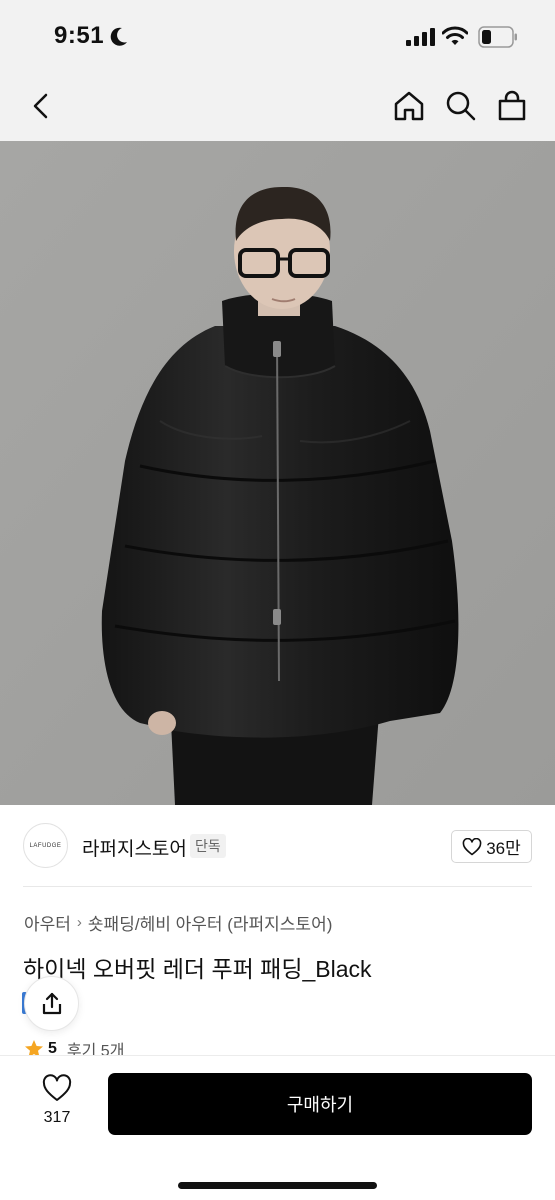 Image resolution: width=555 pixels, height=1200 pixels. I want to click on share-icon, so click(51, 1003).